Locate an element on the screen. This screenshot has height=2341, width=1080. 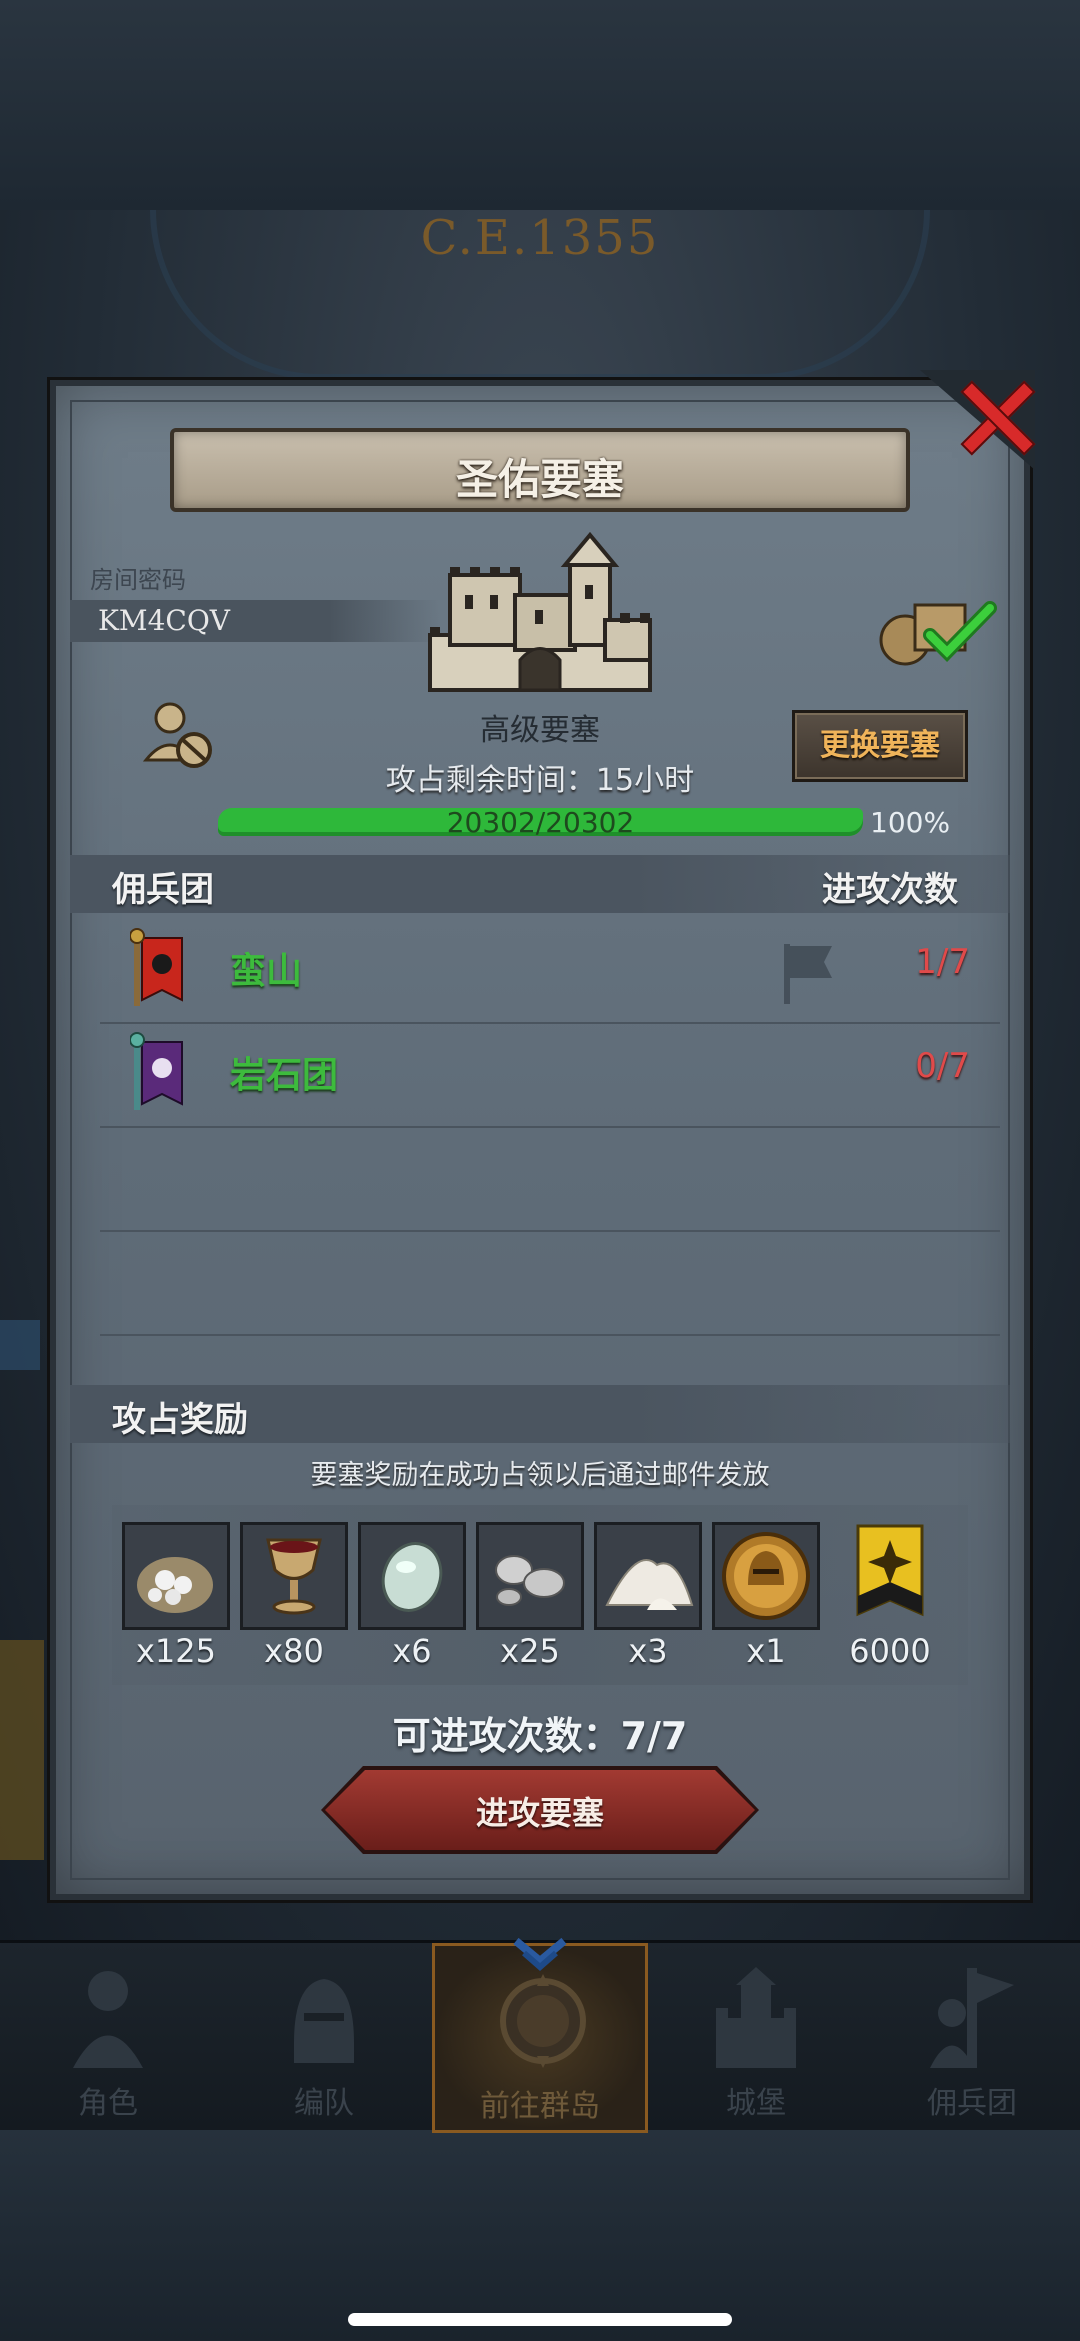
nav-item-castle: 城堡 is located at coordinates (756, 2038).